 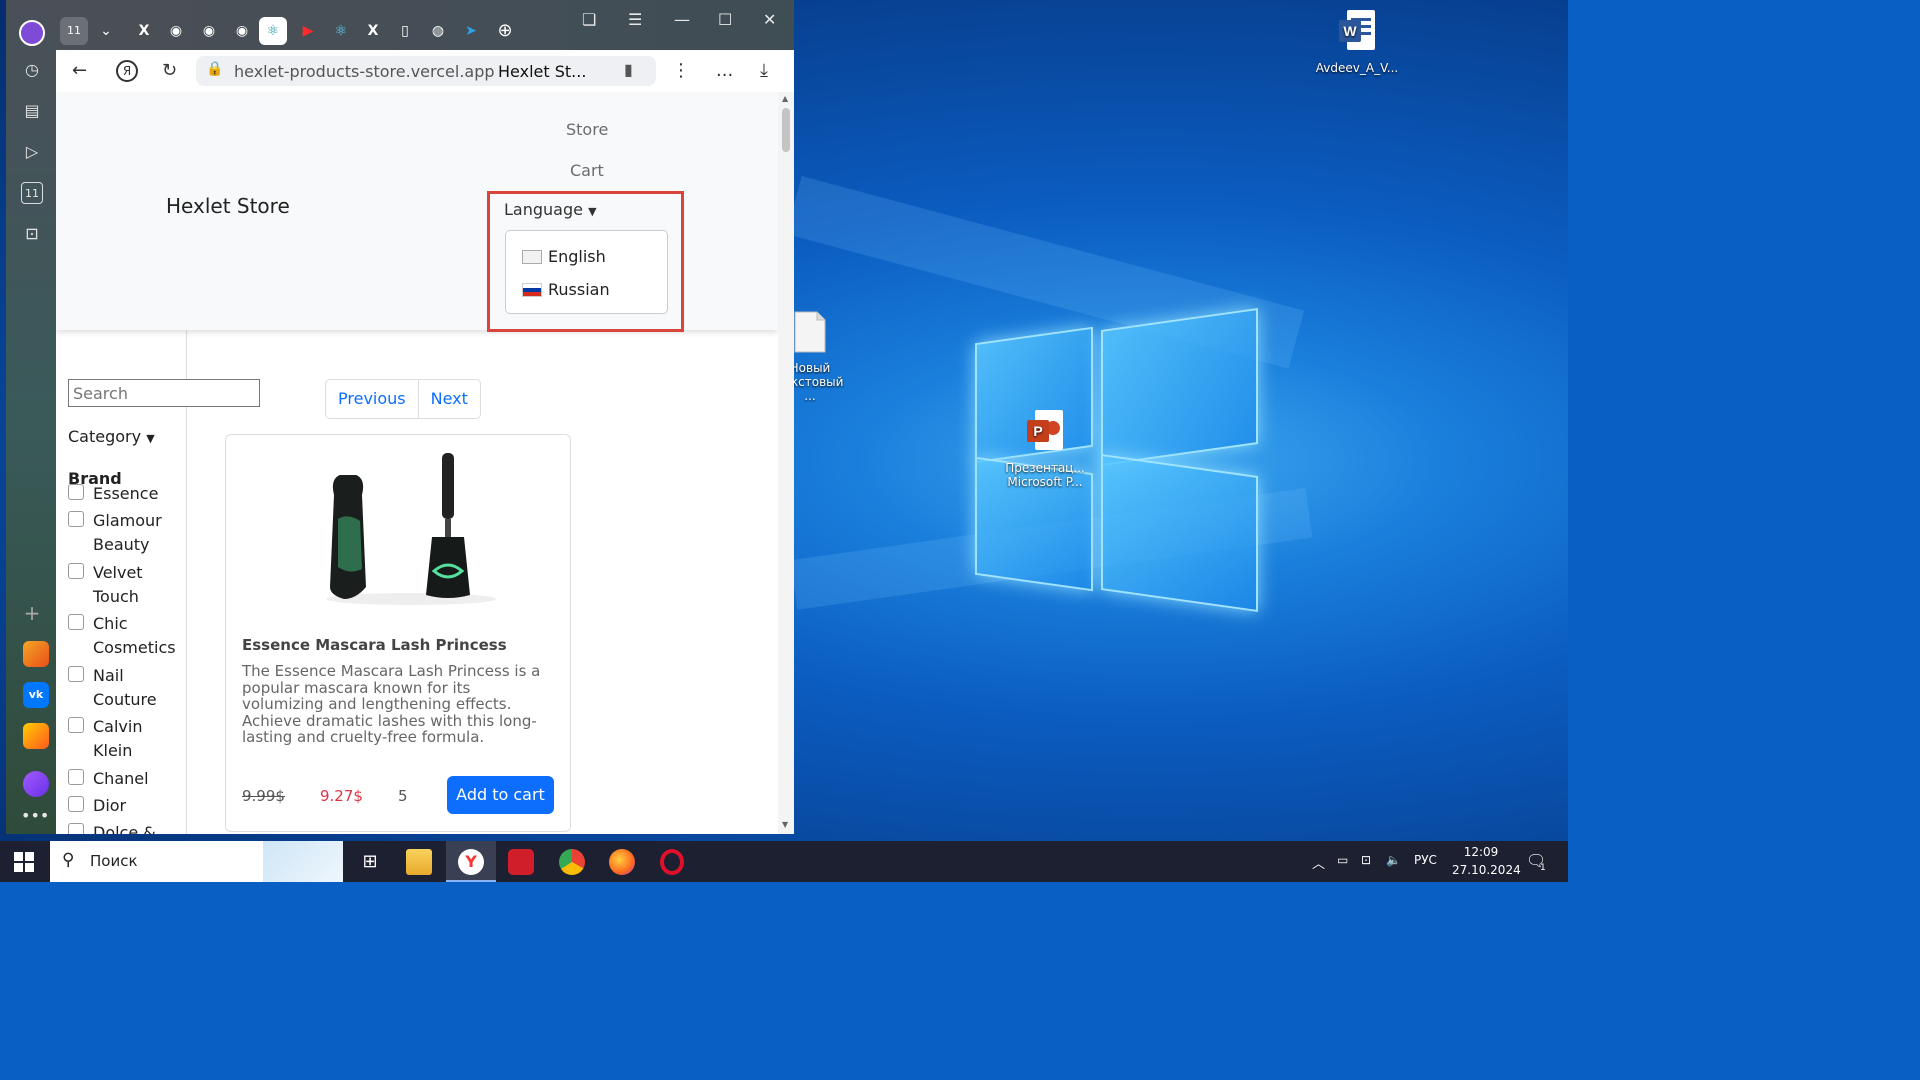 I want to click on bookmark-icon: ▮, so click(x=628, y=69).